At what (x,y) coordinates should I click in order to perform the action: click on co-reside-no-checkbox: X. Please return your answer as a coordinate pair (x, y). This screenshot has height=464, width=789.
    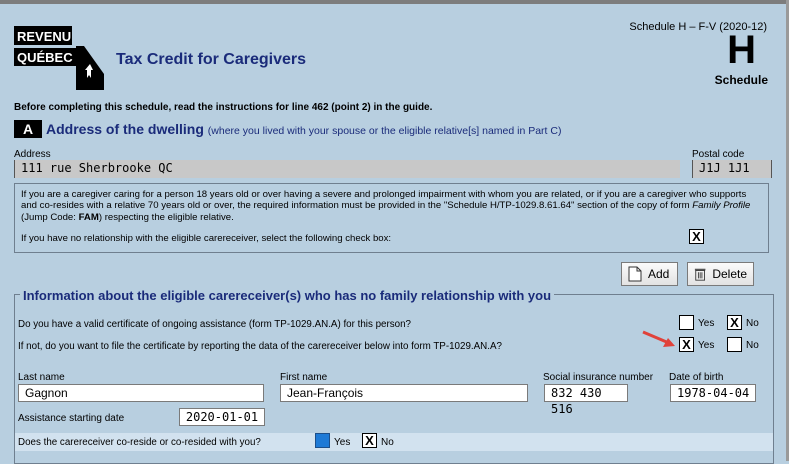
    Looking at the image, I should click on (369, 440).